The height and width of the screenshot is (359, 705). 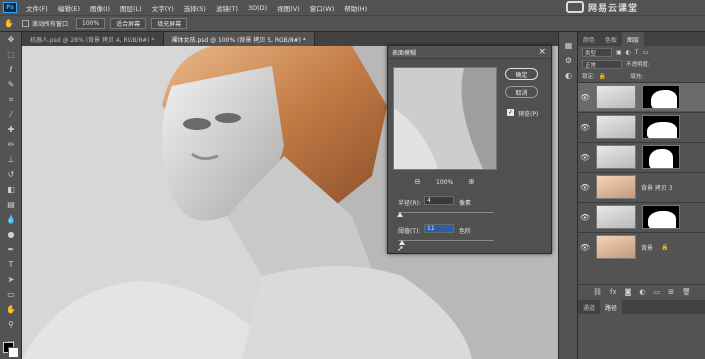 I want to click on properties-panel-icon: ⚙, so click(x=568, y=60).